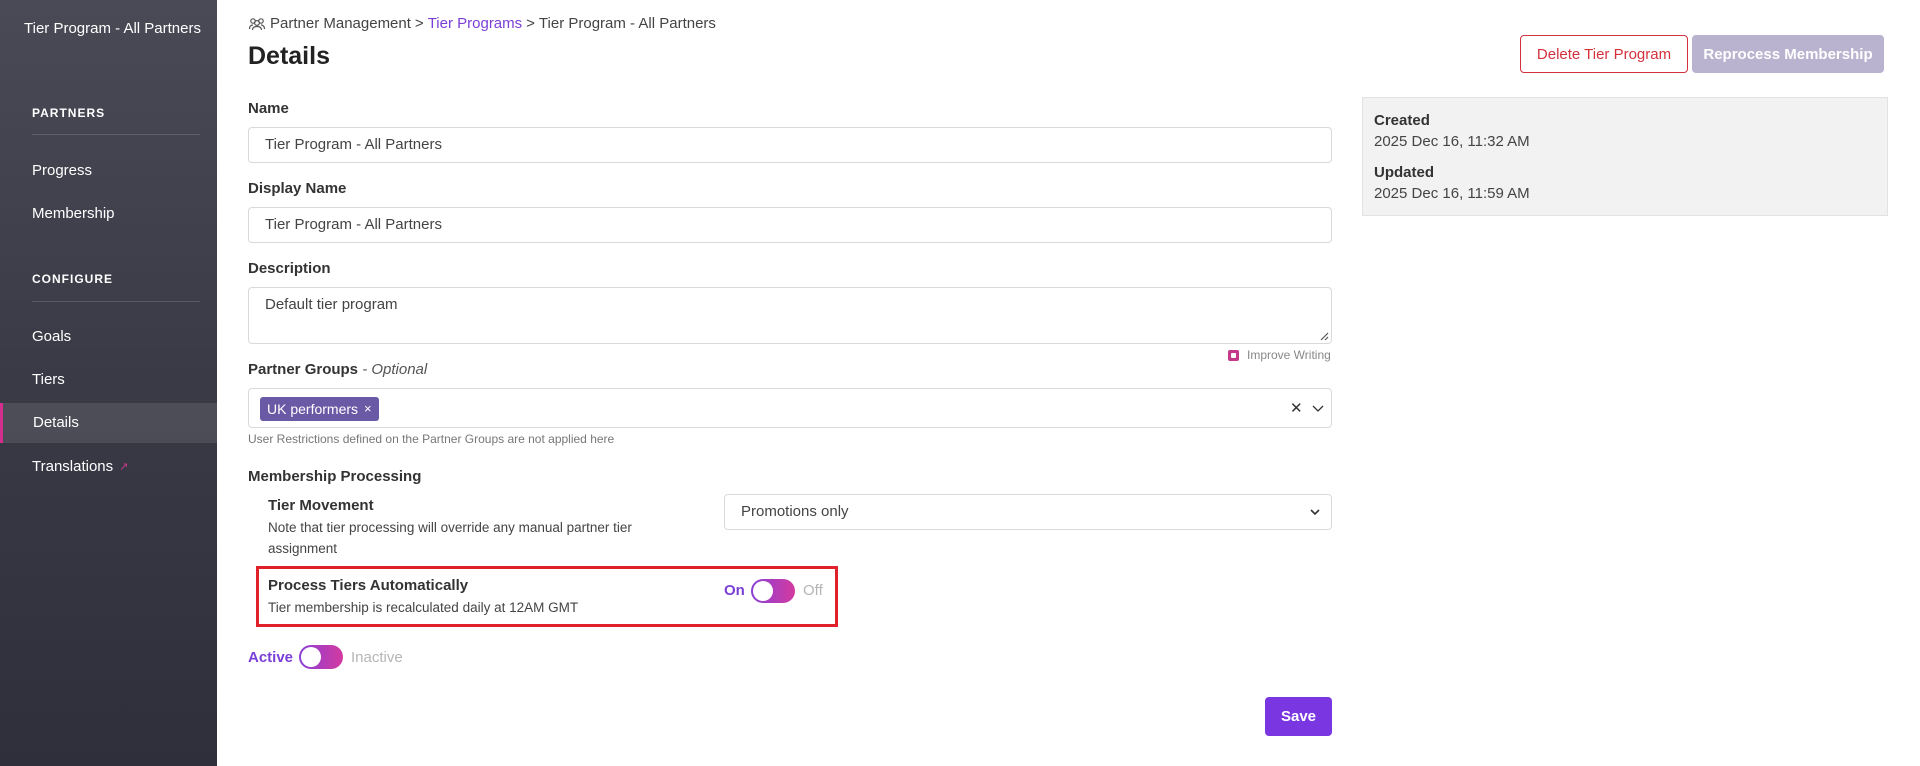  What do you see at coordinates (1324, 336) in the screenshot?
I see `resize-handle-icon` at bounding box center [1324, 336].